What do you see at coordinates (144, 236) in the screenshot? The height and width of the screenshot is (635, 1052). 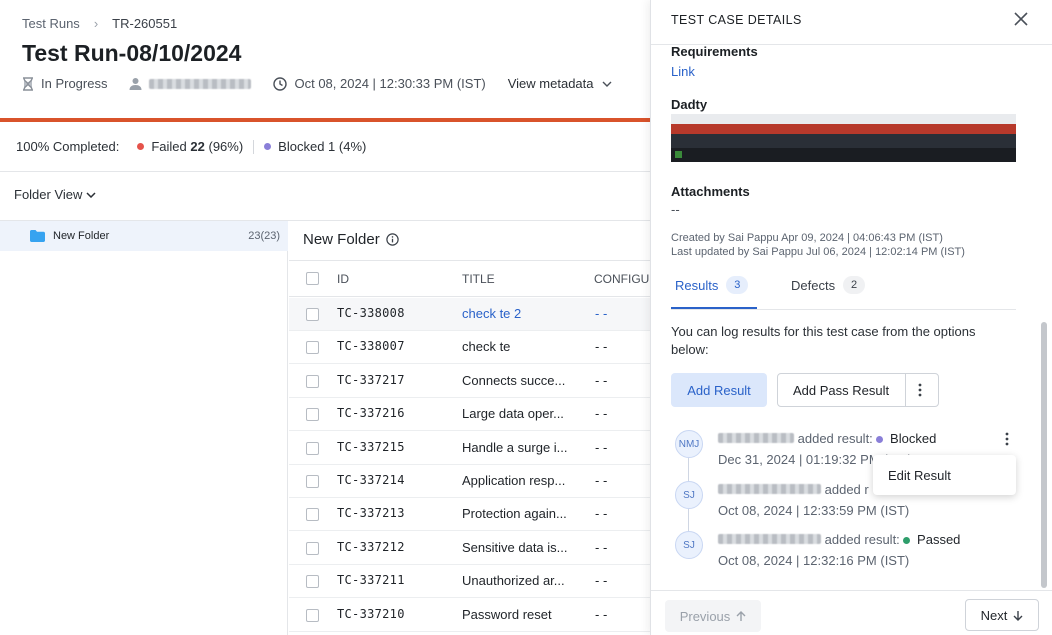 I see `folder-item-new-folder: New Folder 23(23)` at bounding box center [144, 236].